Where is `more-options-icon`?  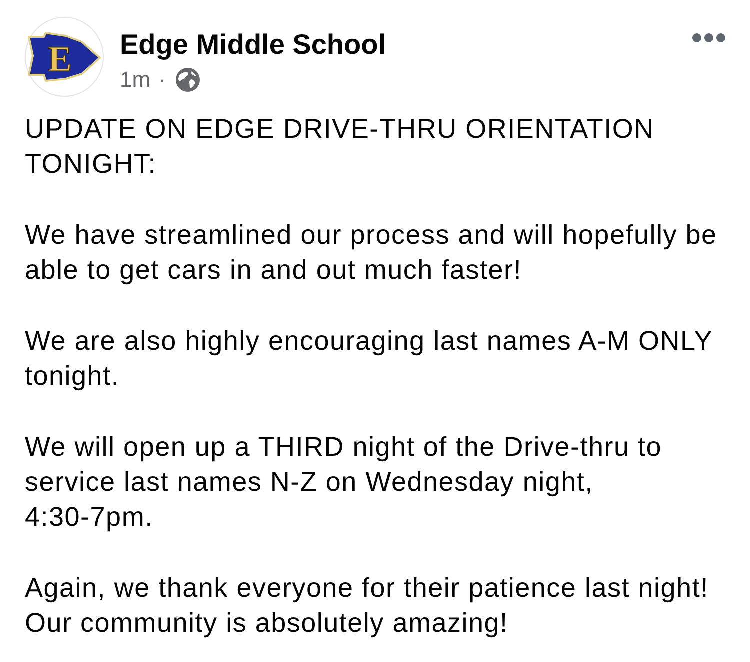 more-options-icon is located at coordinates (709, 38).